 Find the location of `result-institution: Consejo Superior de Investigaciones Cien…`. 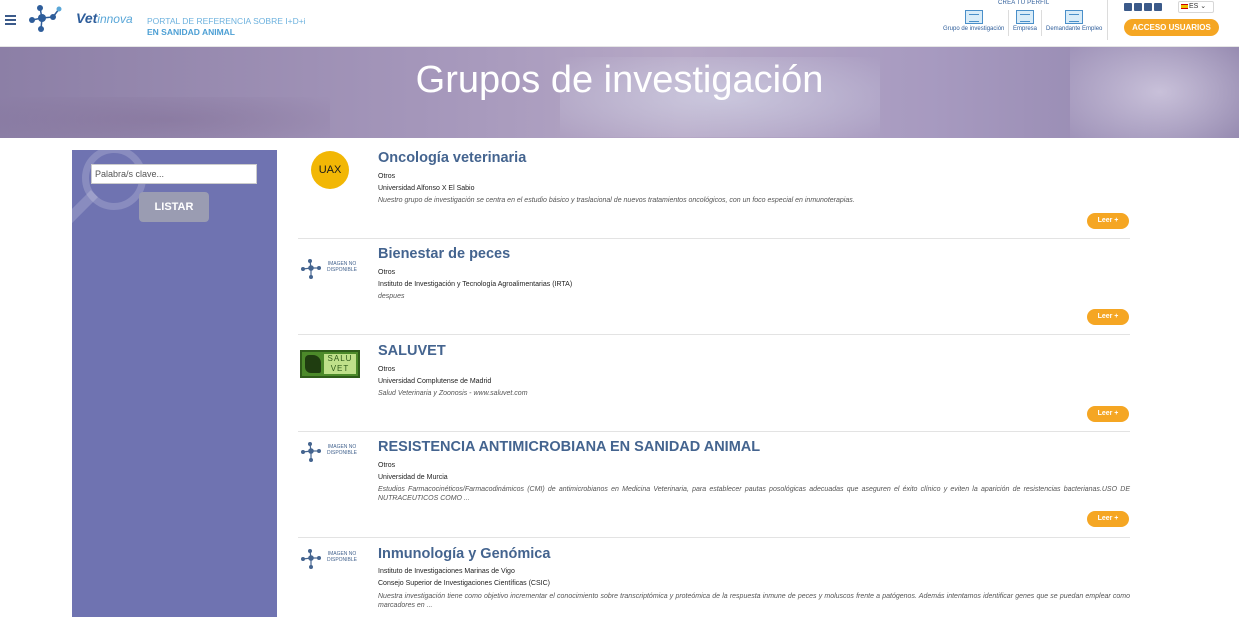

result-institution: Consejo Superior de Investigaciones Cien… is located at coordinates (464, 583).